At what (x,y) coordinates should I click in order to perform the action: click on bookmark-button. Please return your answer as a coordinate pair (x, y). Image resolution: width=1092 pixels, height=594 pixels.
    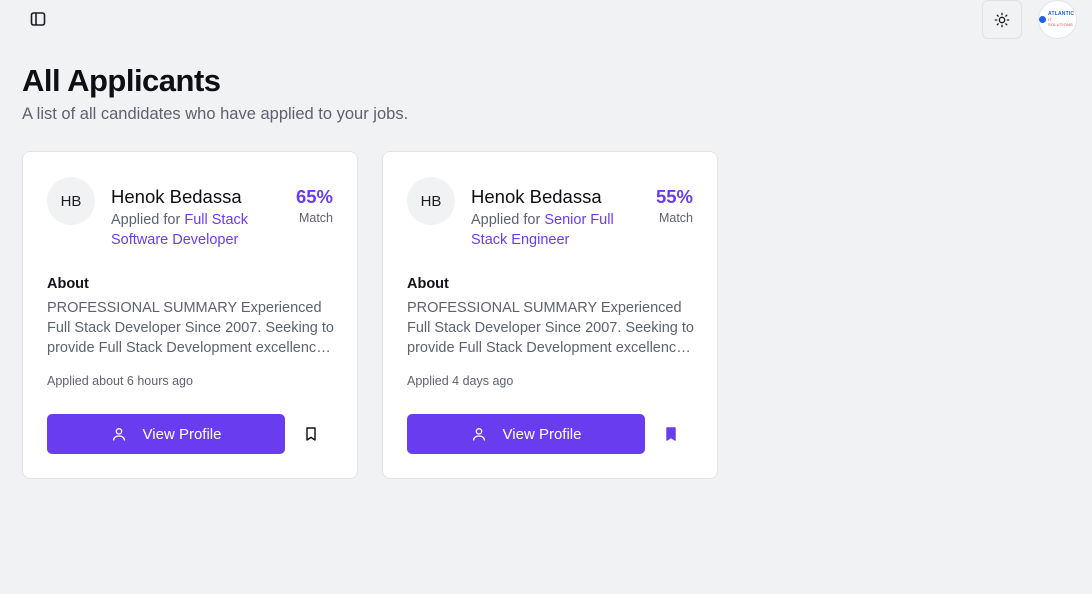
    Looking at the image, I should click on (311, 434).